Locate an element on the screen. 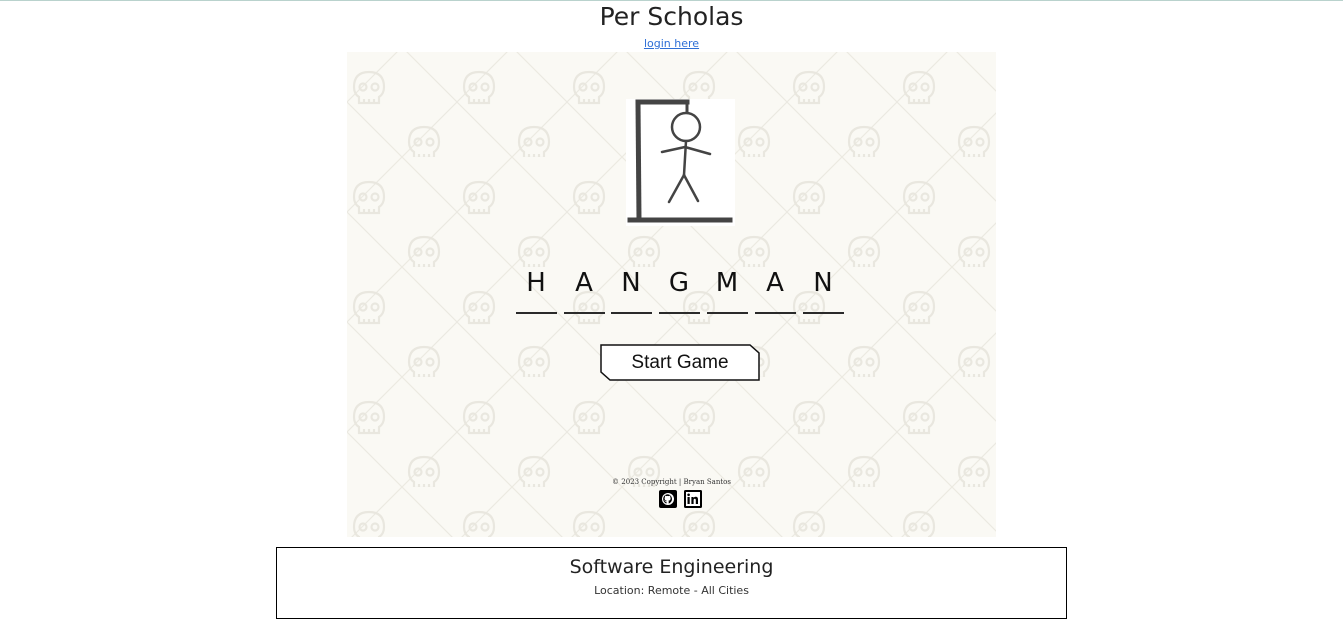 This screenshot has height=619, width=1343. title-letter: H is located at coordinates (536, 283).